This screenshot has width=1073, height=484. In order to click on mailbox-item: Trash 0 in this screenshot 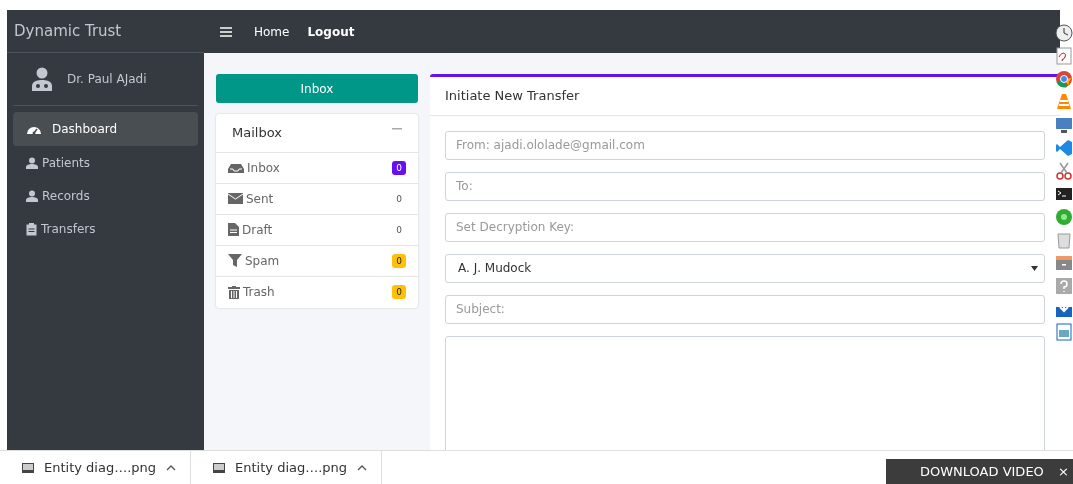, I will do `click(317, 292)`.